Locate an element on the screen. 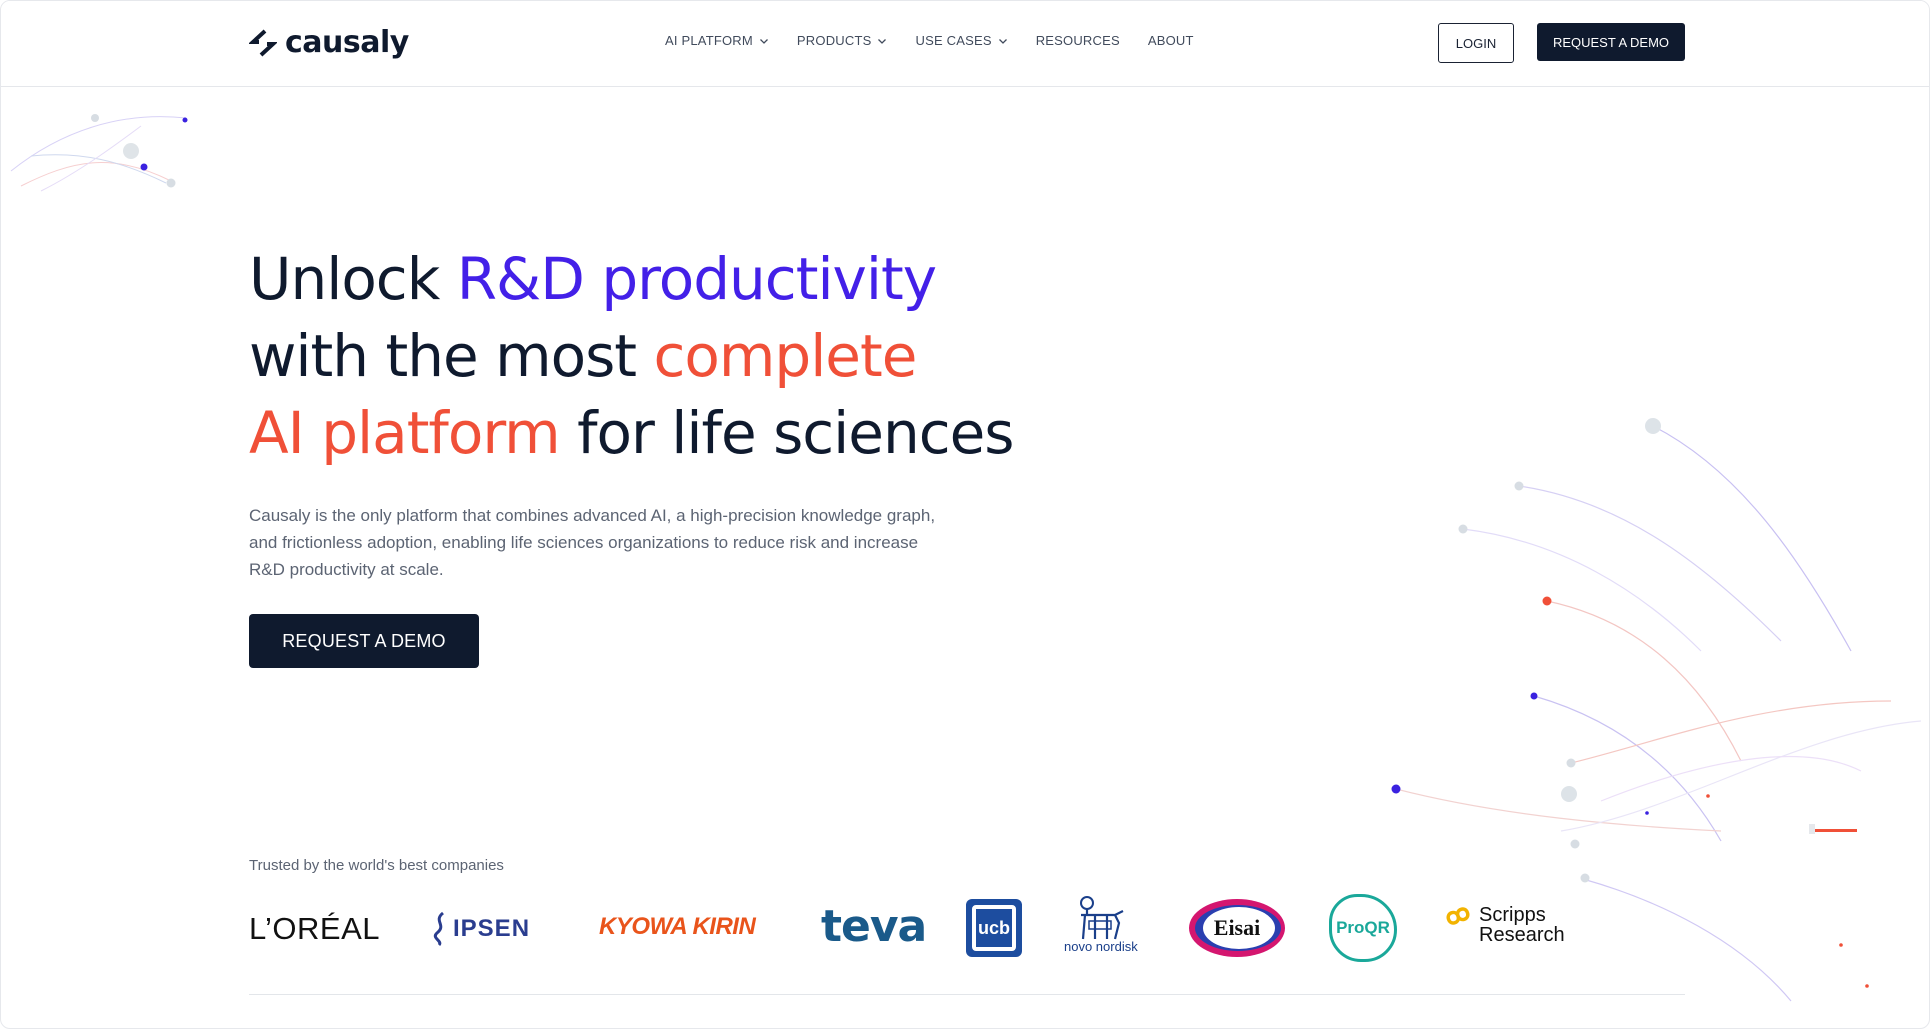 Image resolution: width=1930 pixels, height=1029 pixels. nav-item-label: USE CASES is located at coordinates (953, 40).